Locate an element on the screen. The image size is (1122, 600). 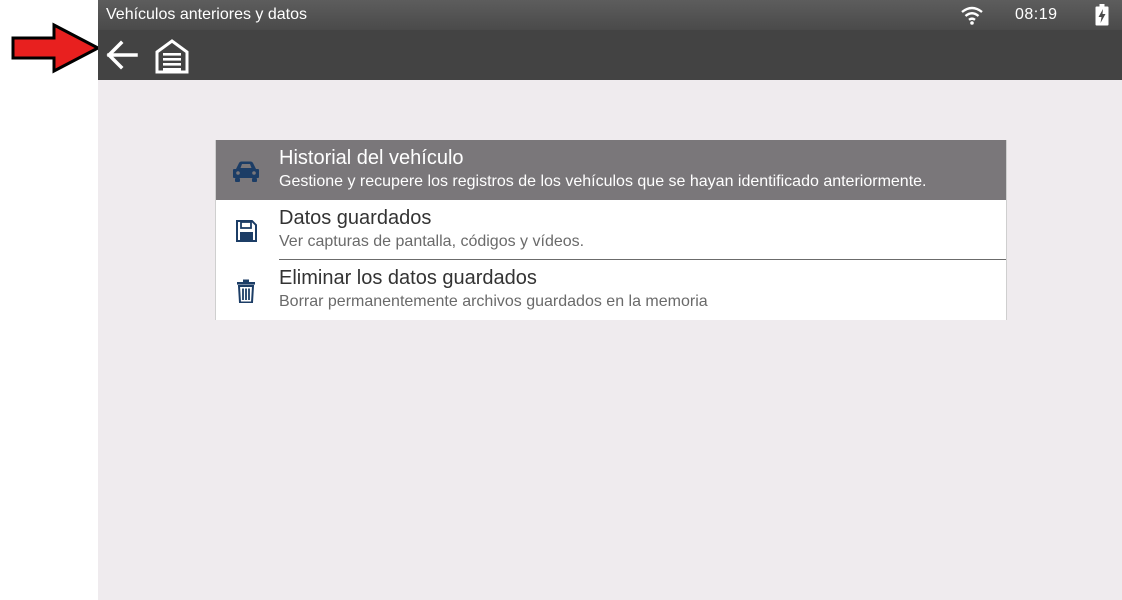
wifi-icon is located at coordinates (972, 15).